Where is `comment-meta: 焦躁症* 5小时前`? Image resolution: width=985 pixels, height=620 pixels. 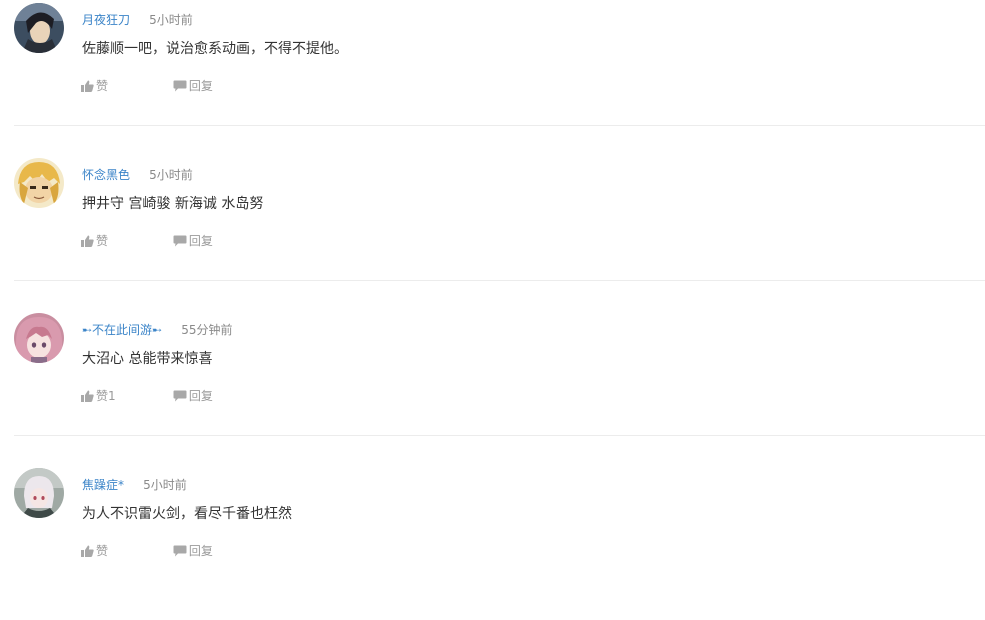
comment-meta: 焦躁症* 5小时前 is located at coordinates (134, 484).